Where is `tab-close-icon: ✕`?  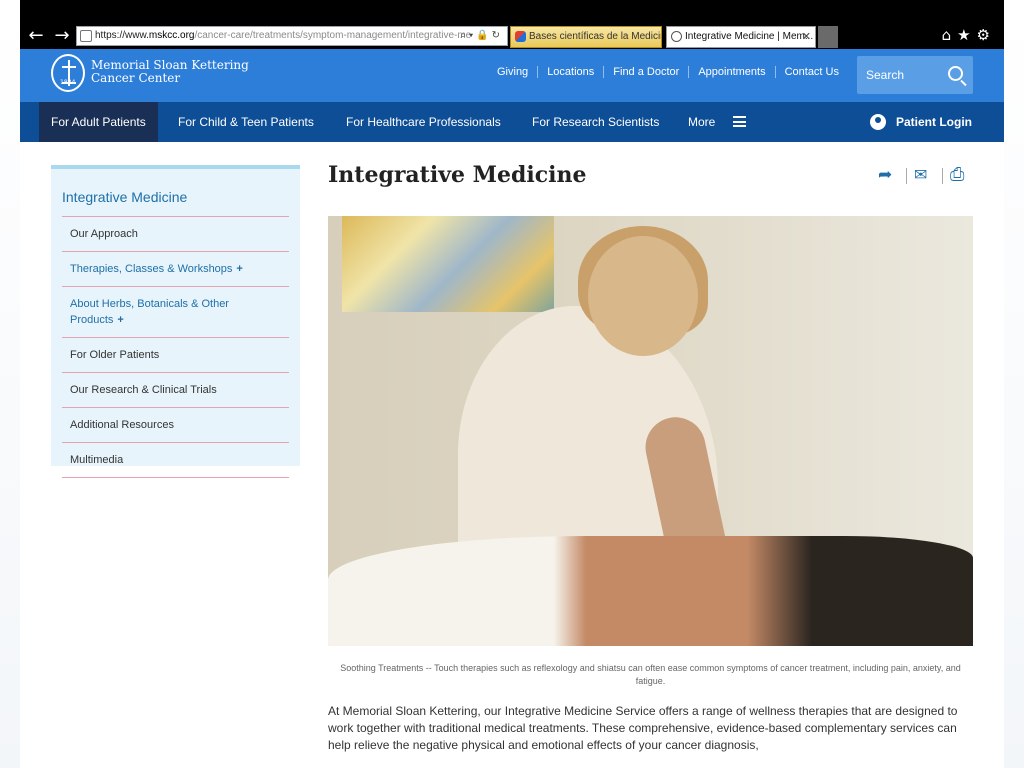 tab-close-icon: ✕ is located at coordinates (806, 37).